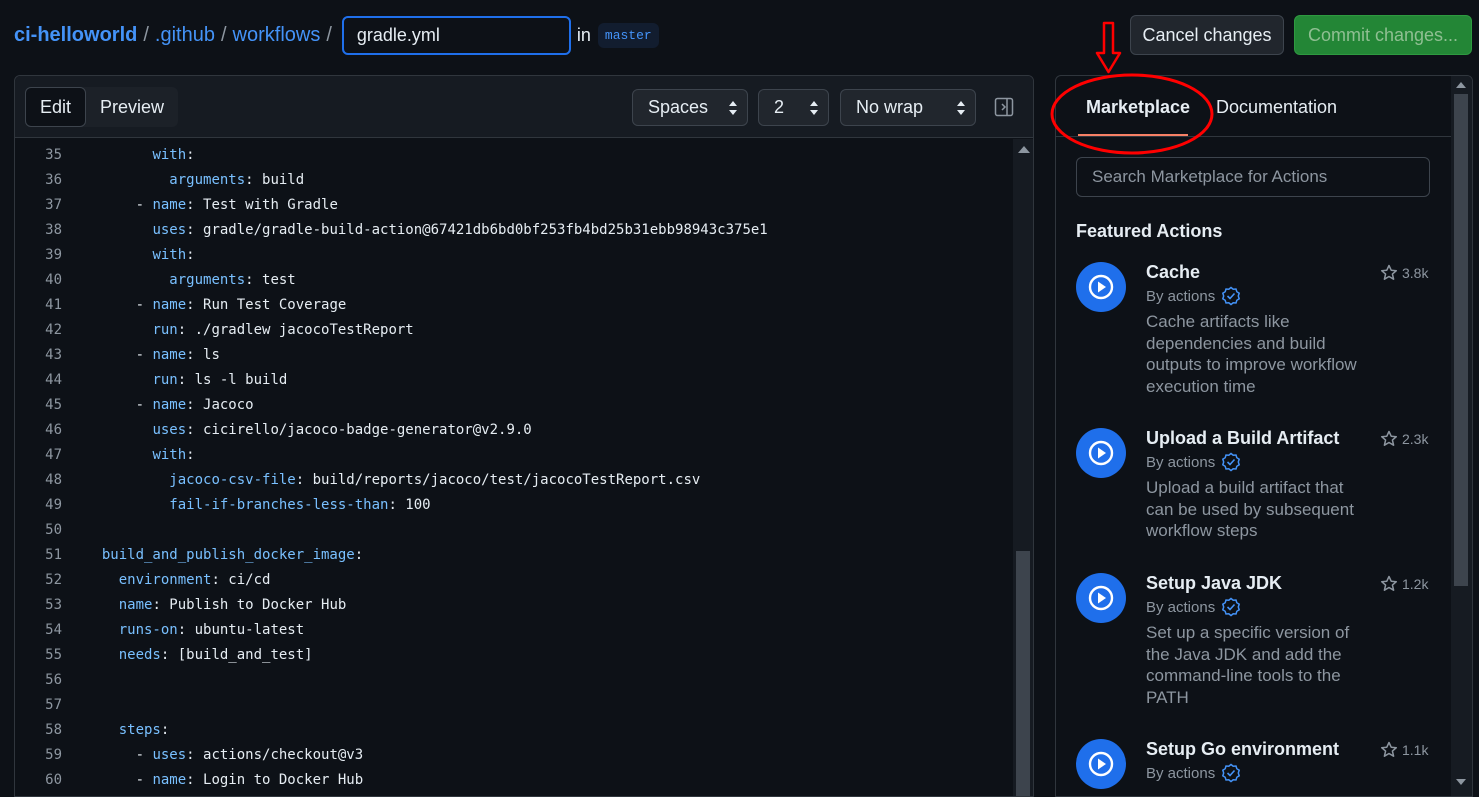 The height and width of the screenshot is (797, 1479). I want to click on code-line: 56, so click(514, 680).